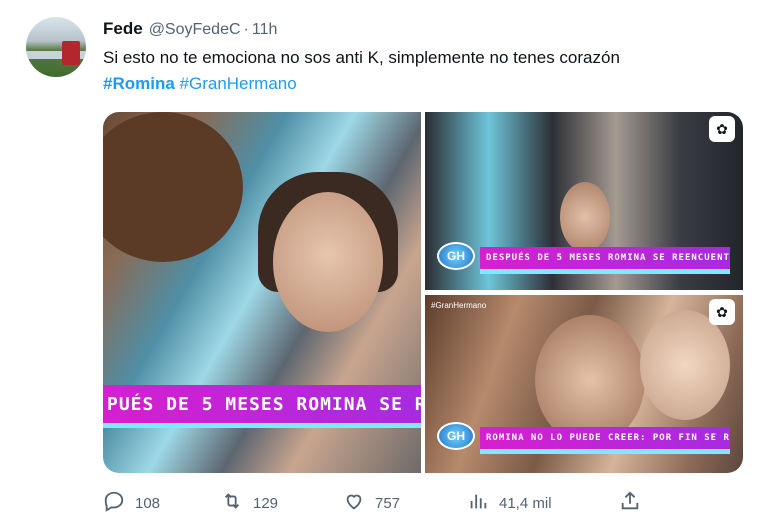 Image resolution: width=767 pixels, height=525 pixels. I want to click on heart-icon, so click(354, 503).